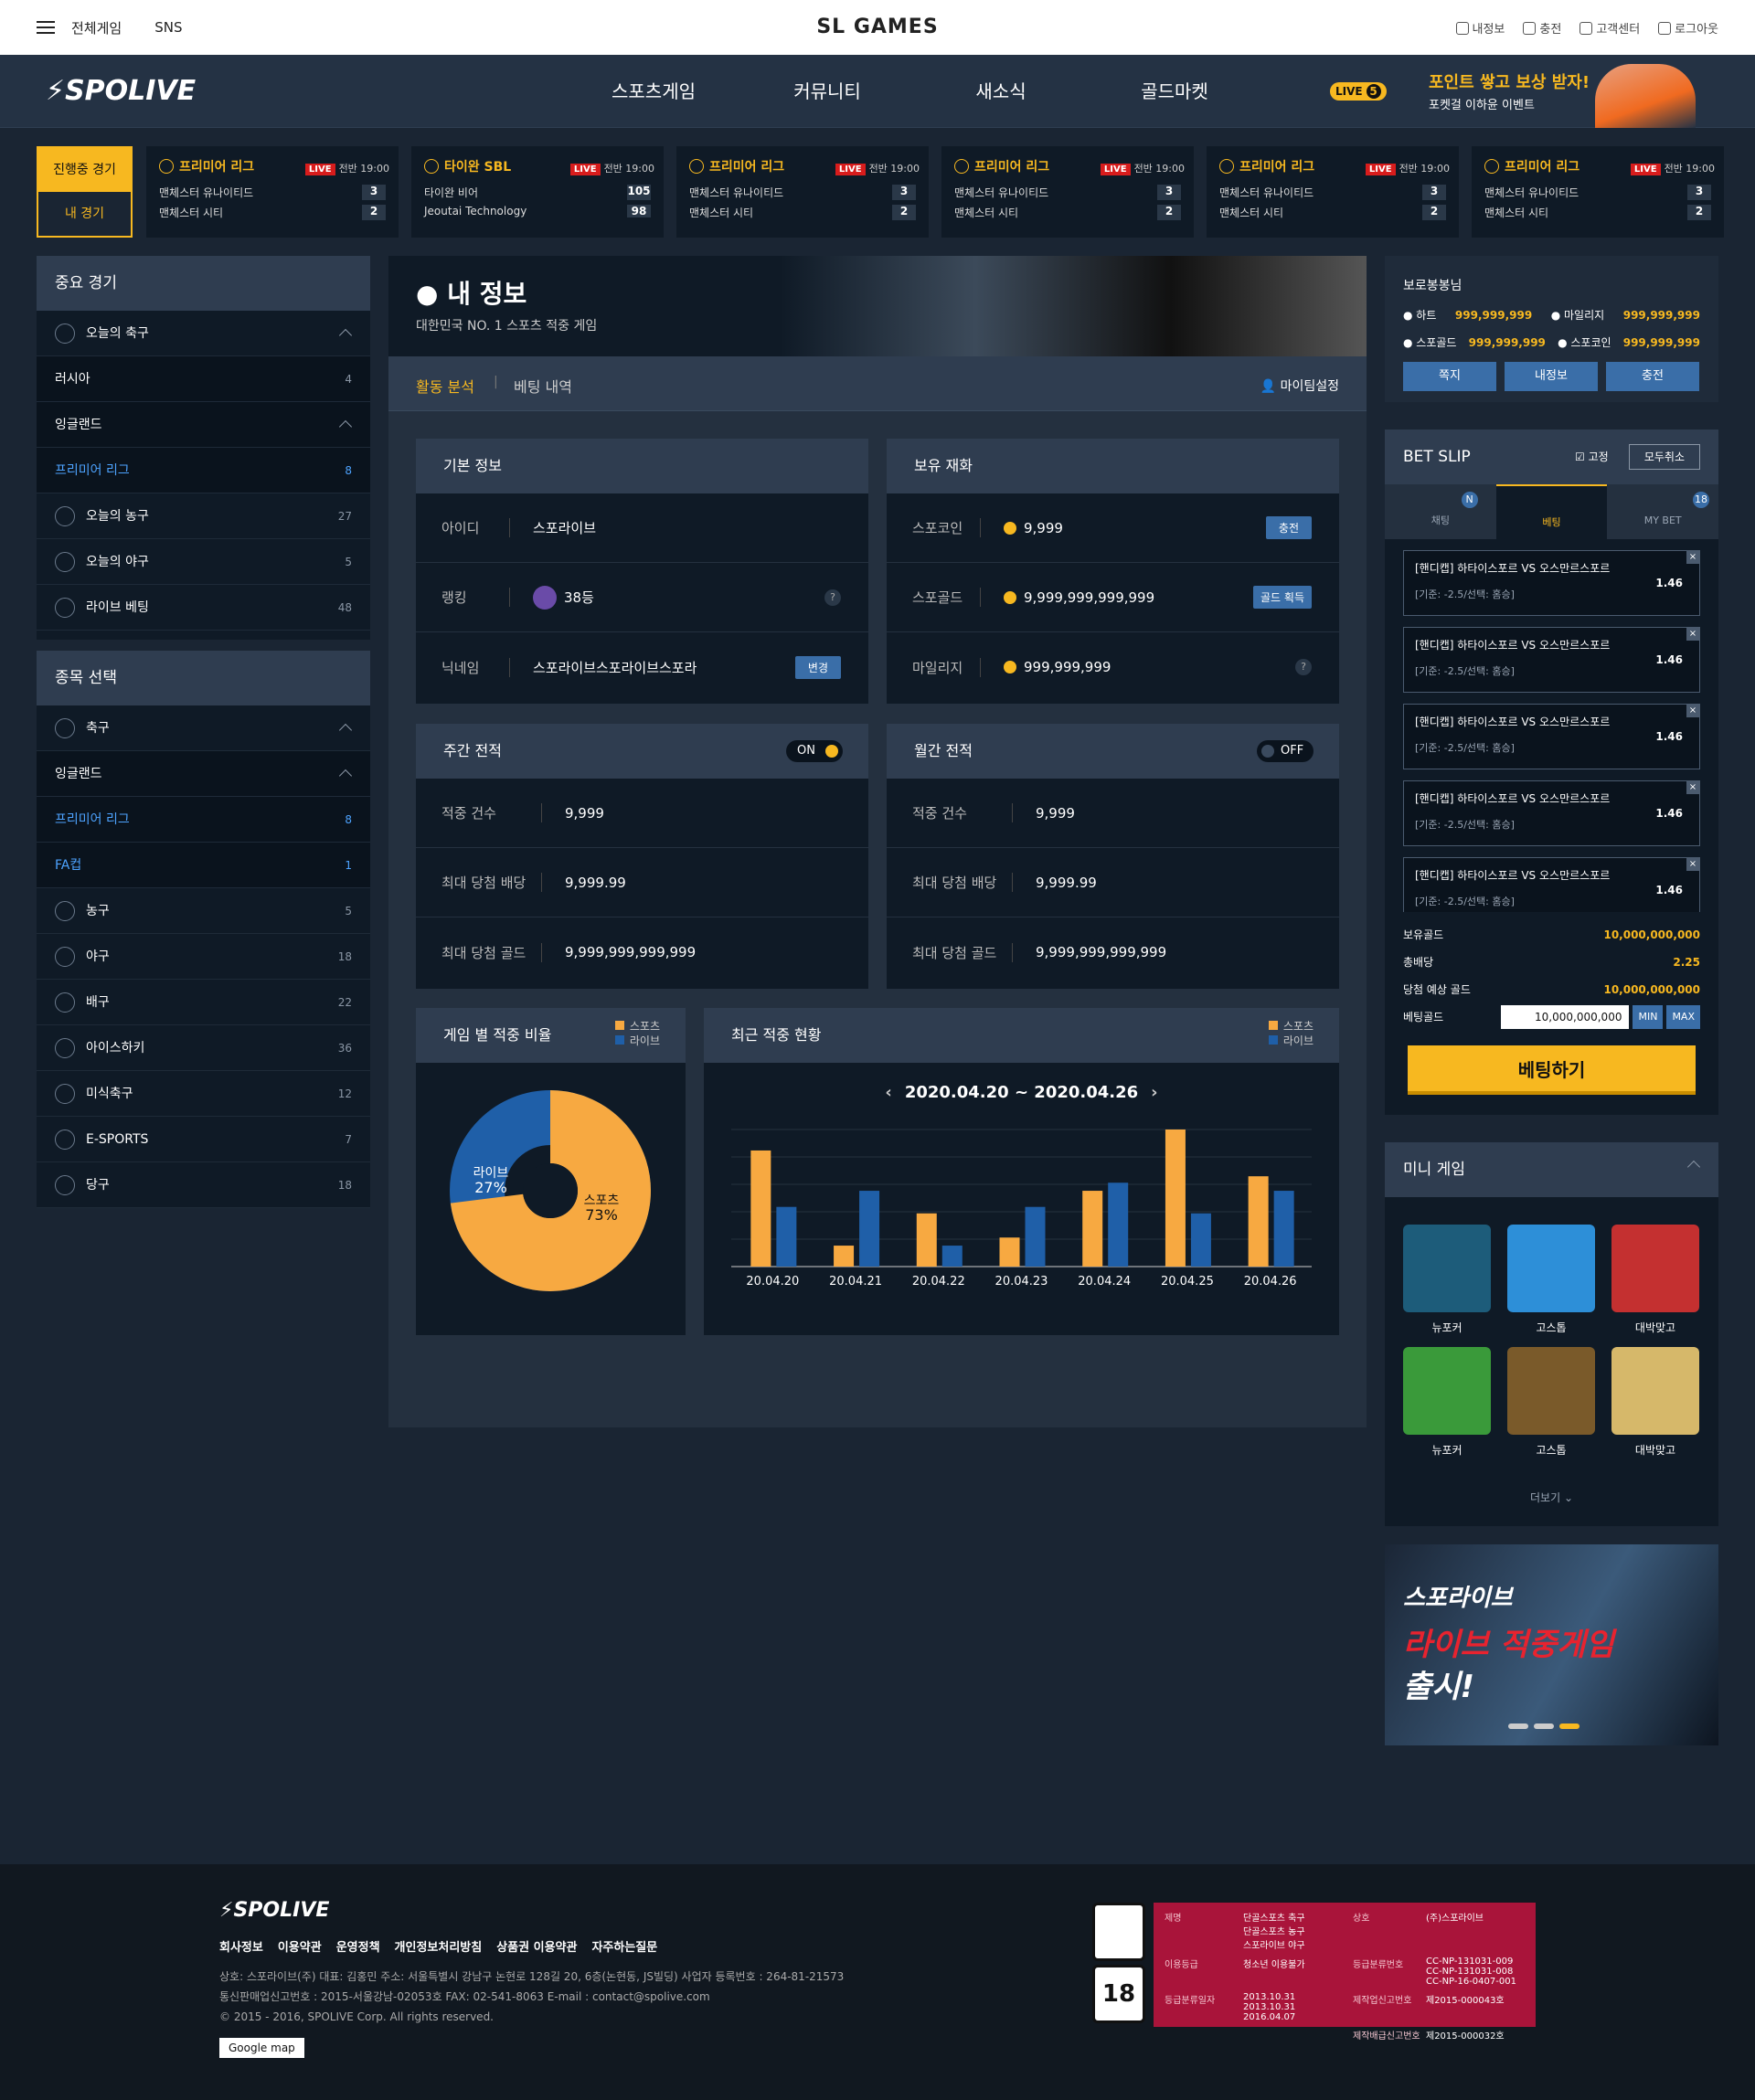 The height and width of the screenshot is (2100, 1755). What do you see at coordinates (1154, 1093) in the screenshot?
I see `next-week-arrow: ›` at bounding box center [1154, 1093].